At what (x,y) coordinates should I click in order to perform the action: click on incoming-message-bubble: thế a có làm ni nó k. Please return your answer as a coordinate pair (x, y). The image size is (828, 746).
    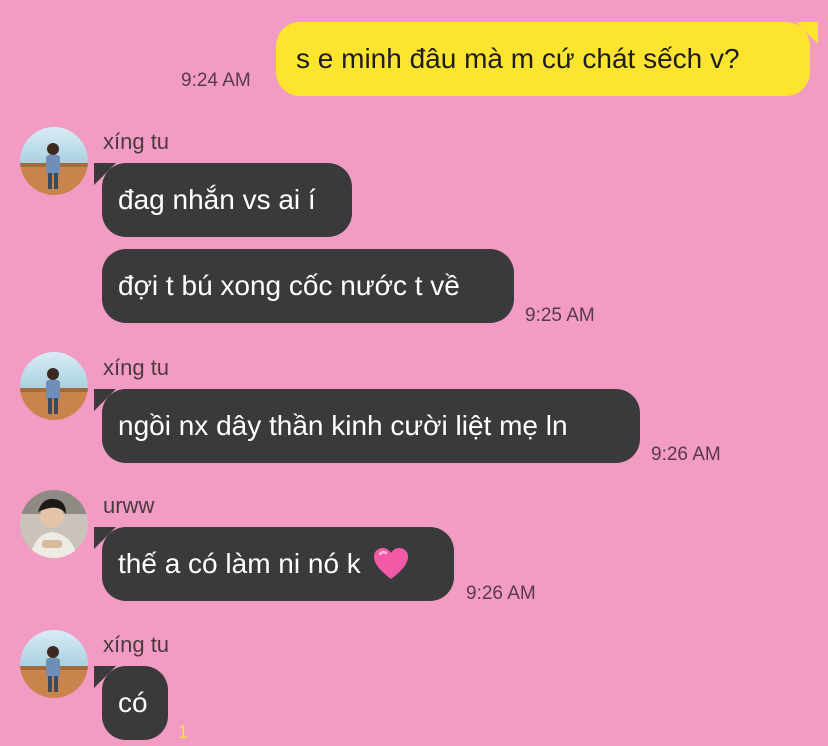
    Looking at the image, I should click on (274, 564).